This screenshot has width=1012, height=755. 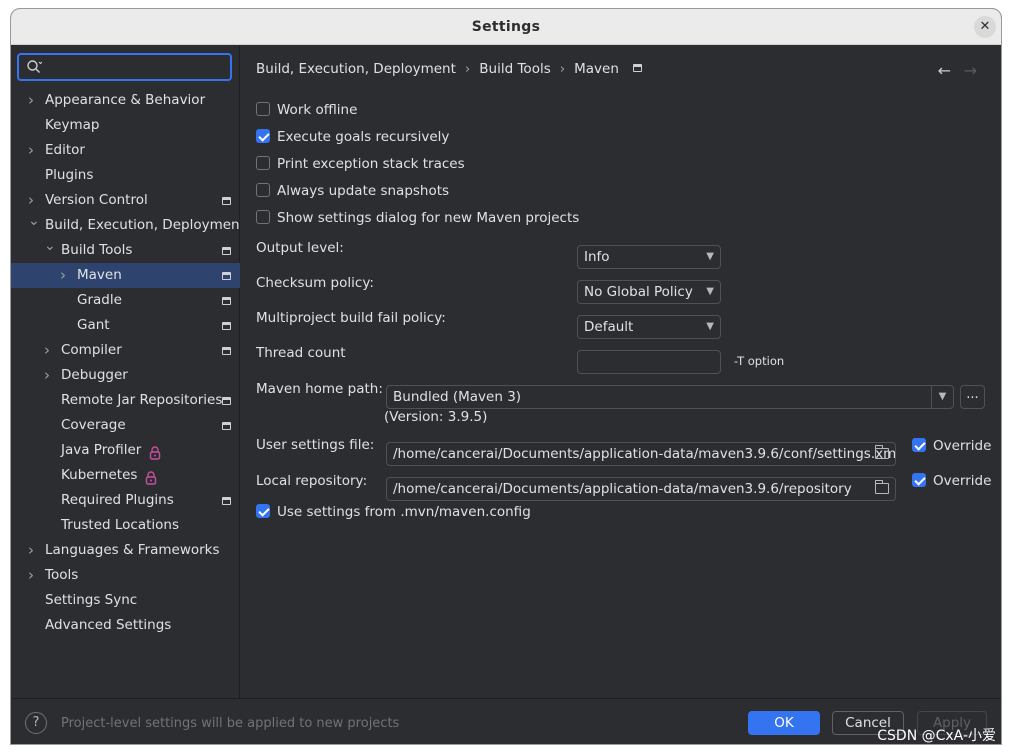 What do you see at coordinates (506, 27) in the screenshot?
I see `window-title: Settings` at bounding box center [506, 27].